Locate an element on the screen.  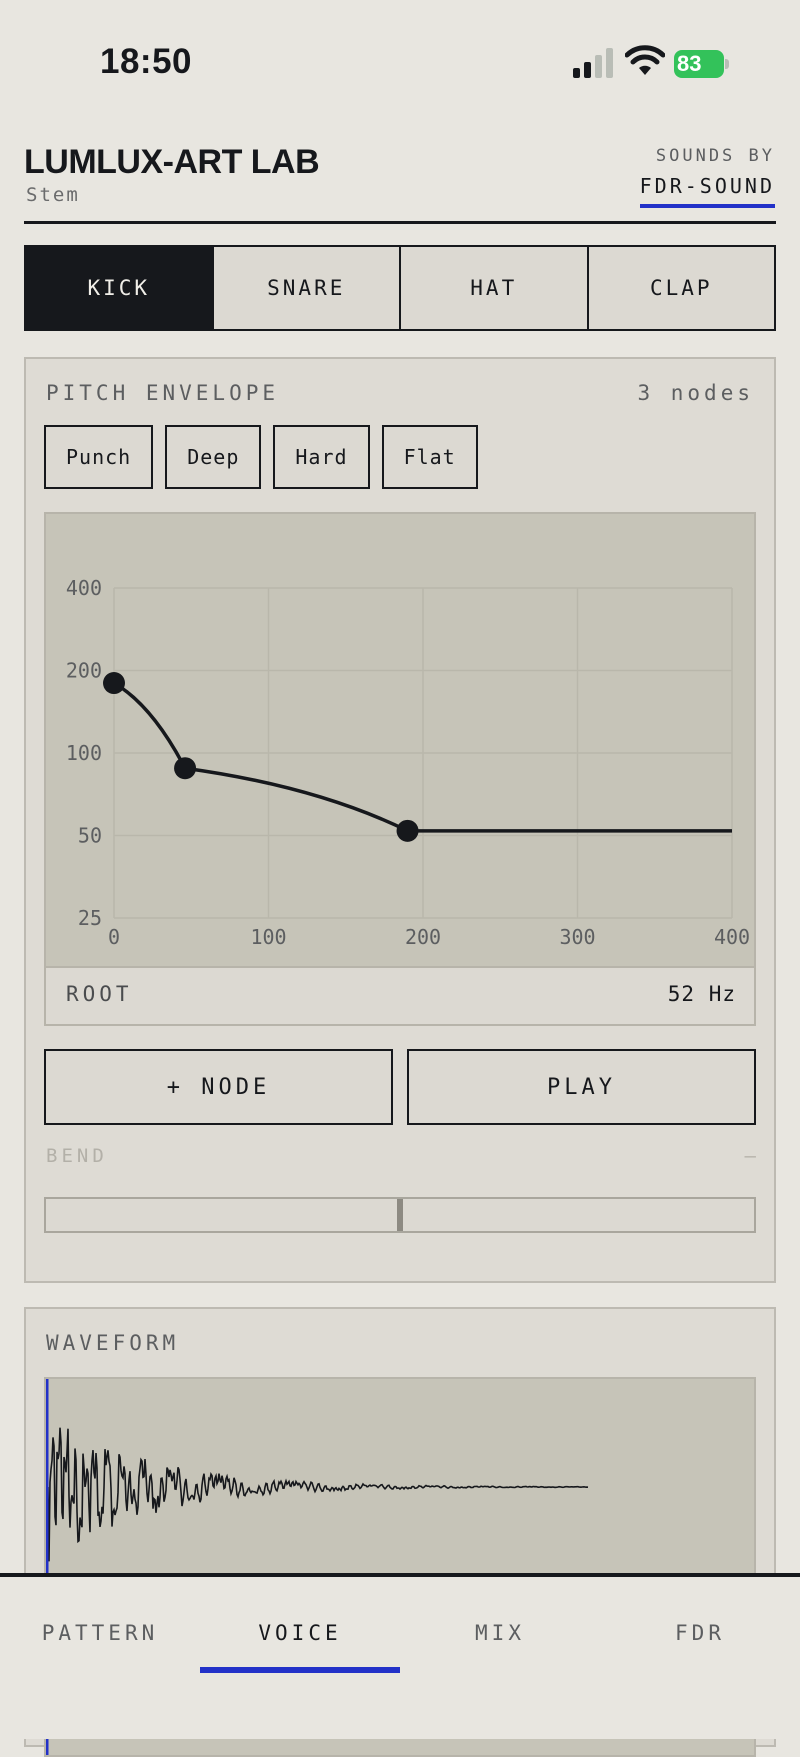
y-tick-label: 25 is located at coordinates (90, 918).